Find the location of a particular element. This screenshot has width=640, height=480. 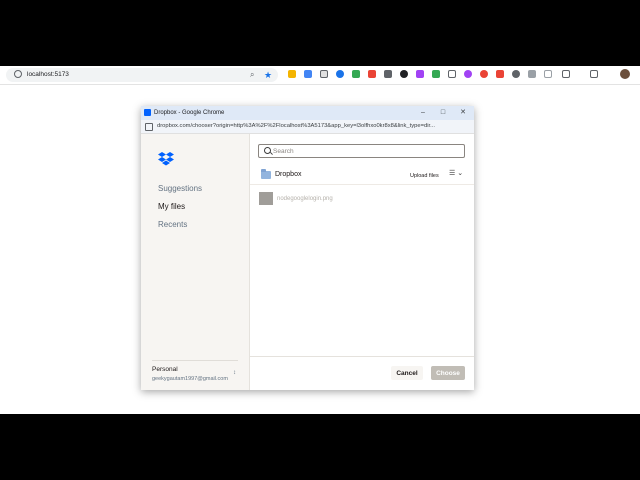

account-chevron-icon: ↕ is located at coordinates (234, 373).